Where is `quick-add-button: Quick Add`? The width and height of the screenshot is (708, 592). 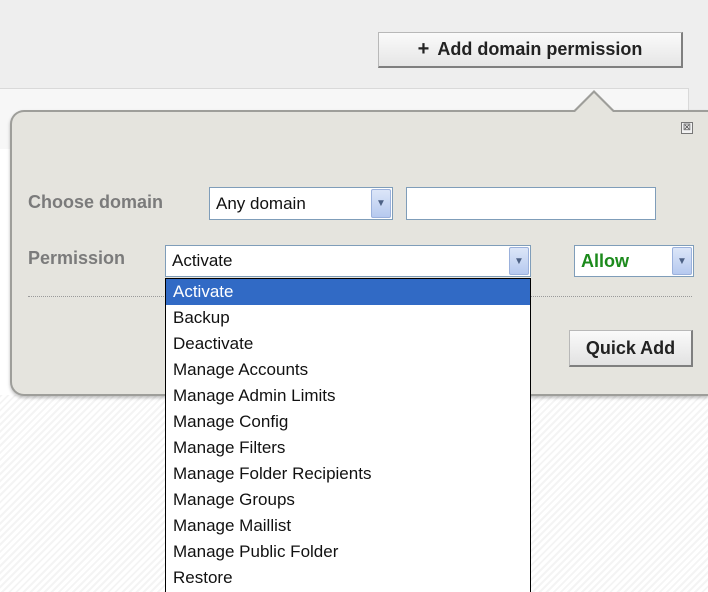 quick-add-button: Quick Add is located at coordinates (631, 348).